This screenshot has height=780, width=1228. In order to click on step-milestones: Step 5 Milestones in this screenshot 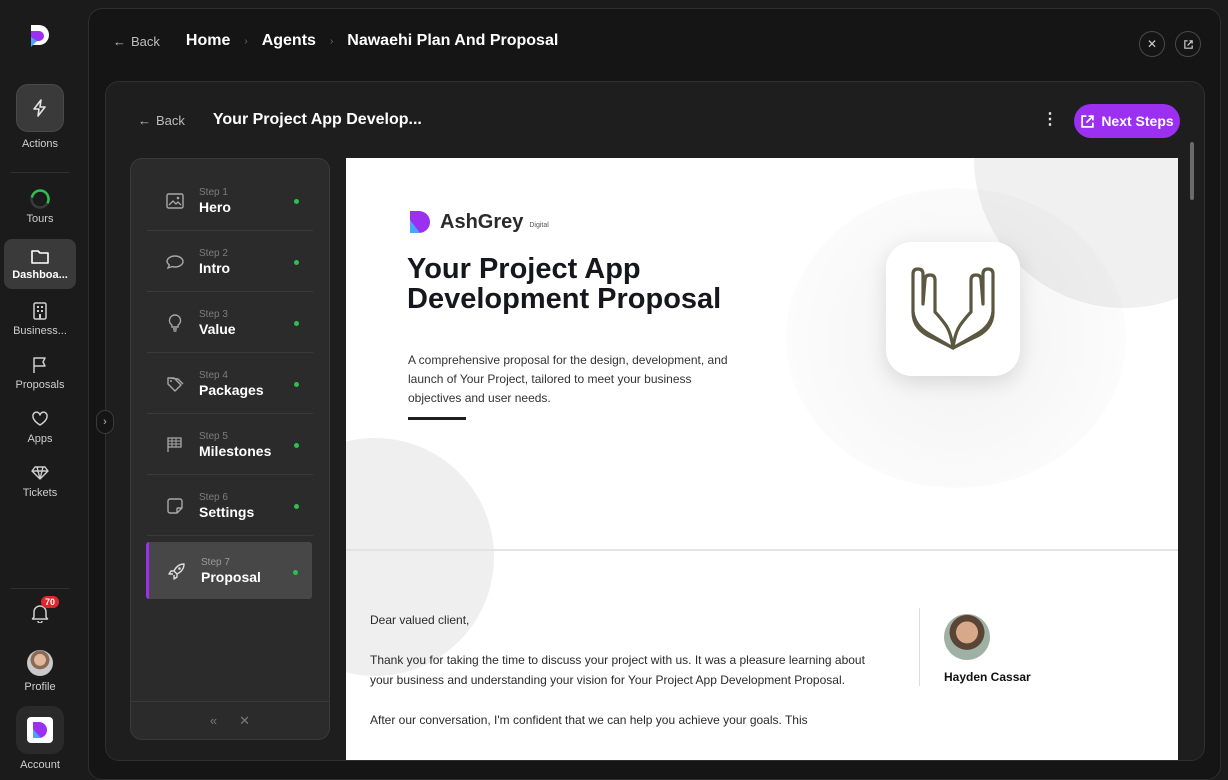, I will do `click(230, 445)`.